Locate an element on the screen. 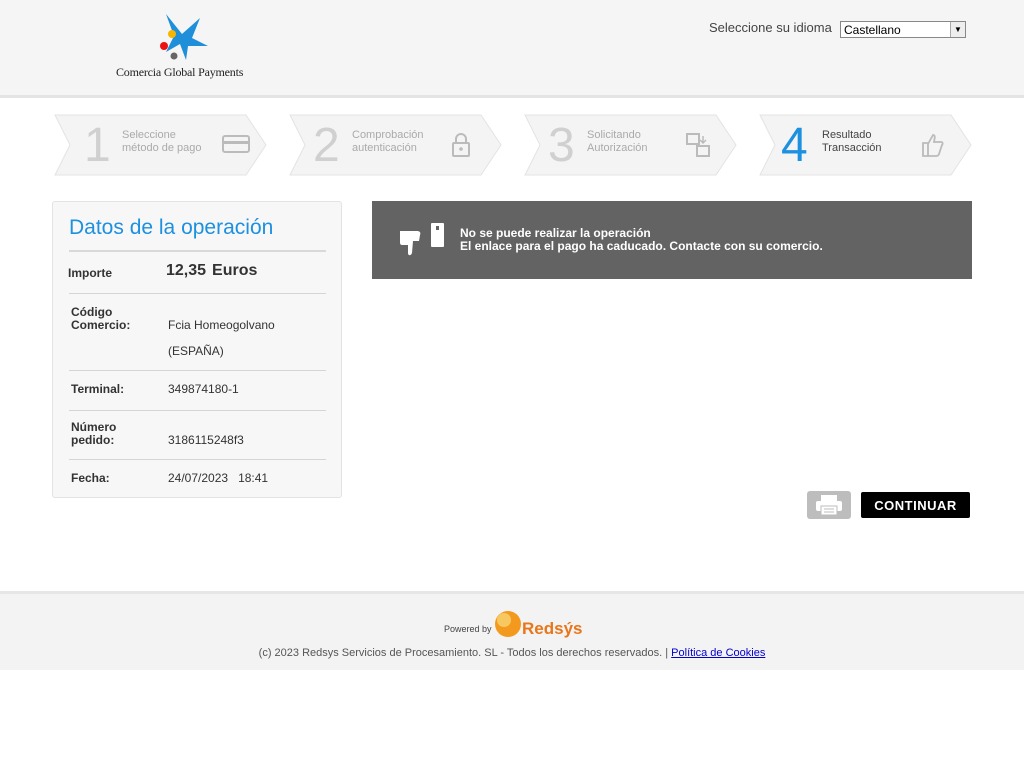 This screenshot has width=1024, height=768. card-icon is located at coordinates (236, 144).